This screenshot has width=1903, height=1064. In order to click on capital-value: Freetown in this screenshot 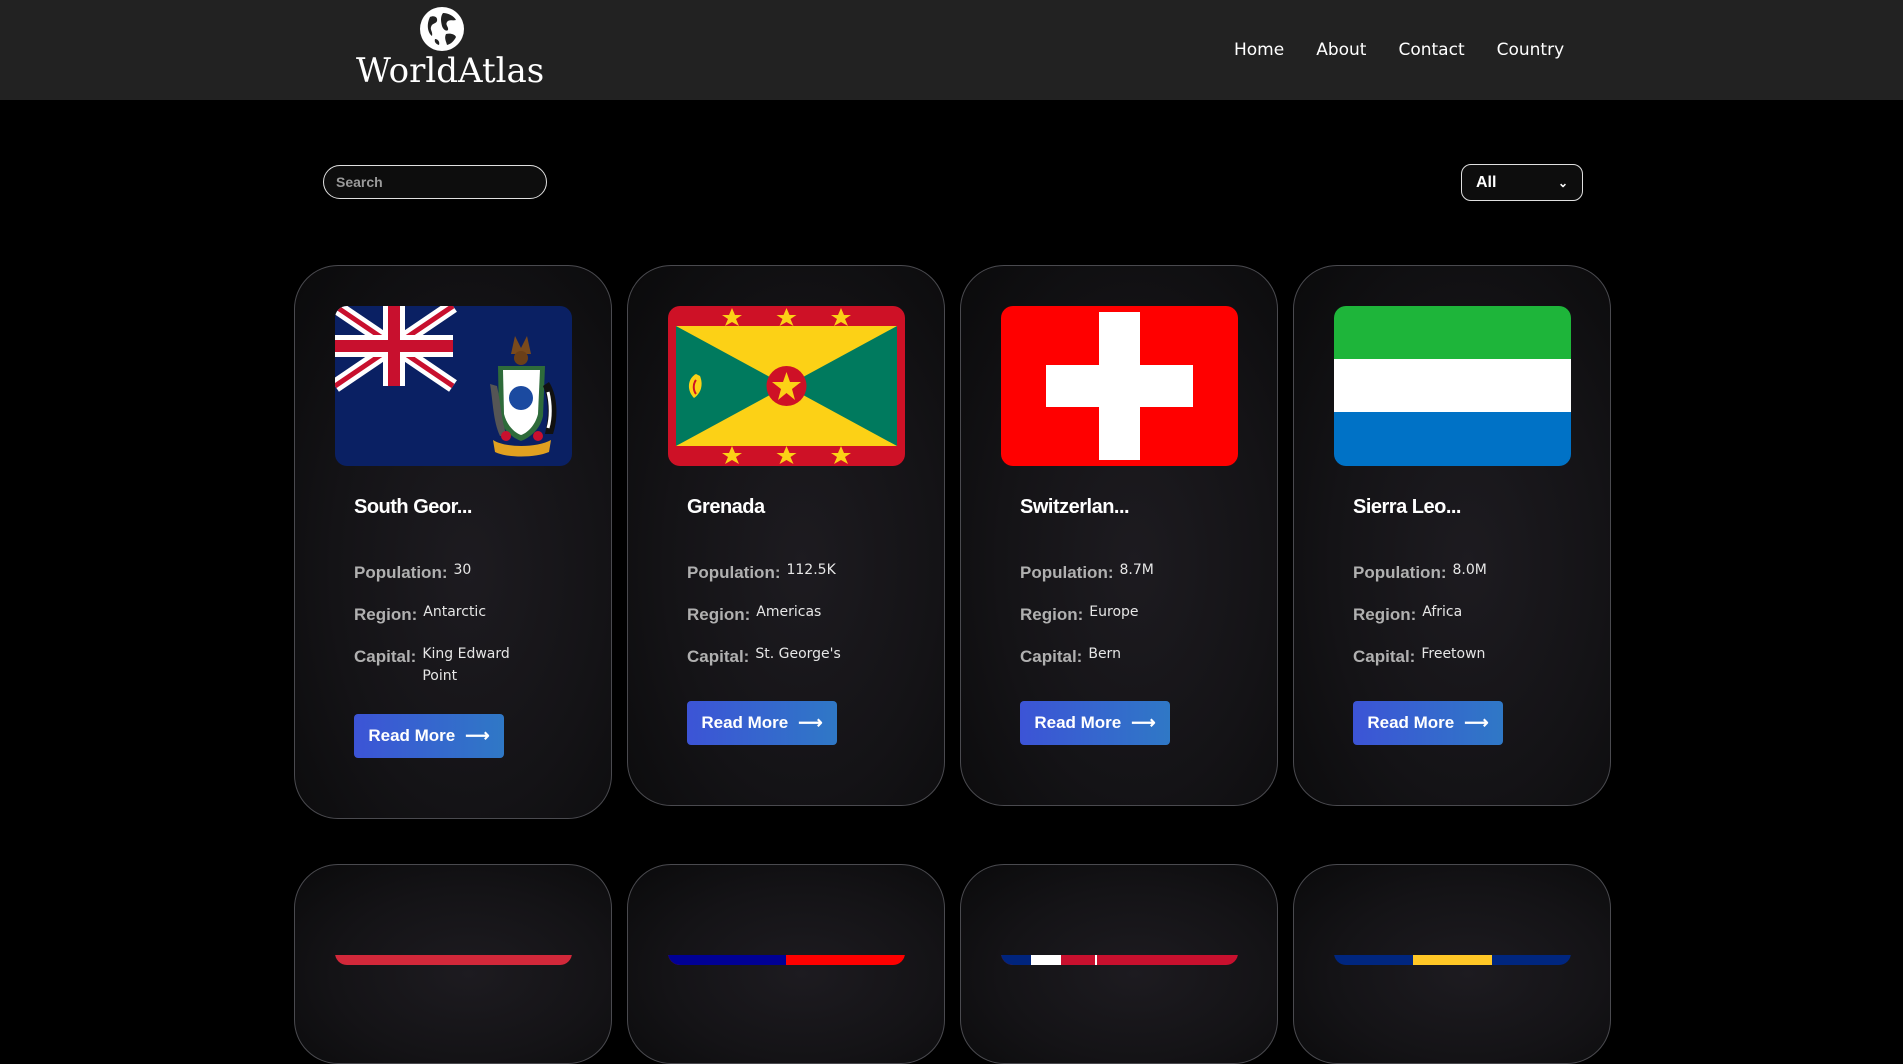, I will do `click(1453, 654)`.